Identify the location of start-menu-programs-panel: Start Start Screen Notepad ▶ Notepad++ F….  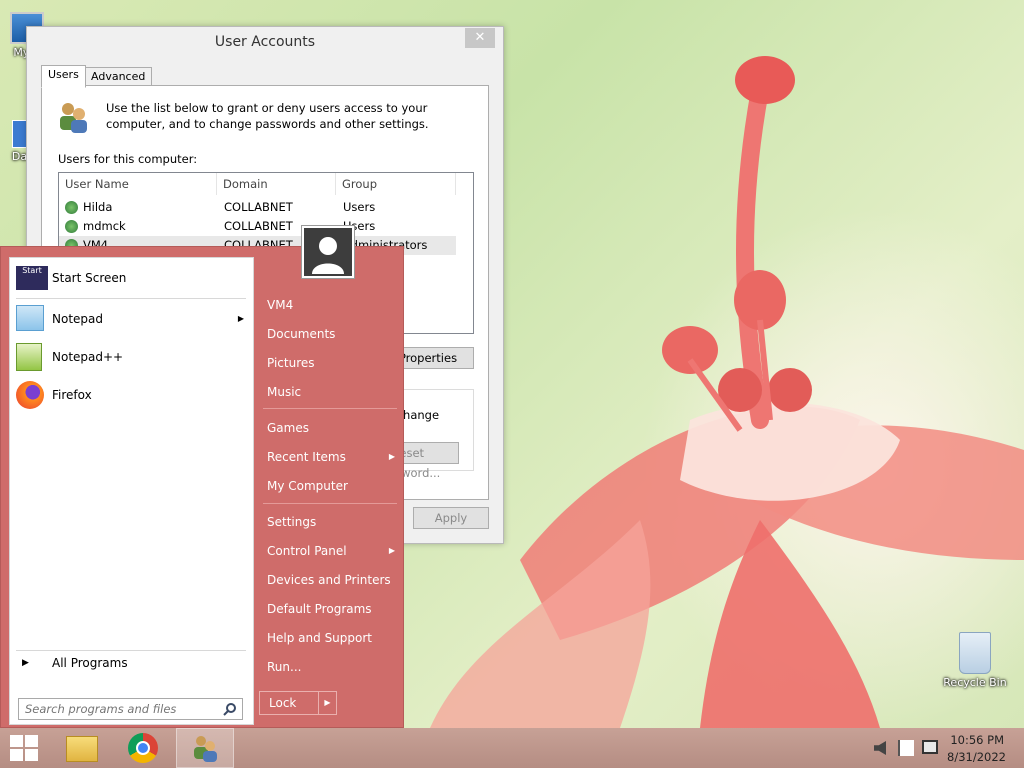
(131, 491).